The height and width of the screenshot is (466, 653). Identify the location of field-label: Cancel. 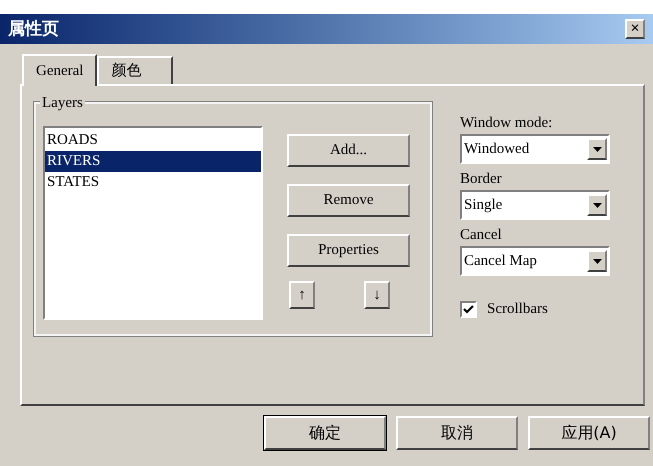
(481, 235).